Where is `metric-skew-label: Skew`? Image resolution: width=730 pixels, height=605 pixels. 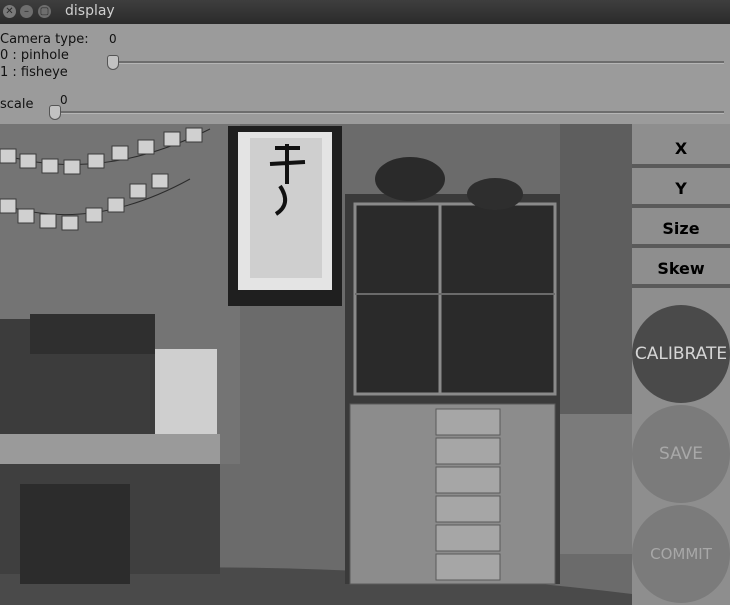 metric-skew-label: Skew is located at coordinates (681, 268).